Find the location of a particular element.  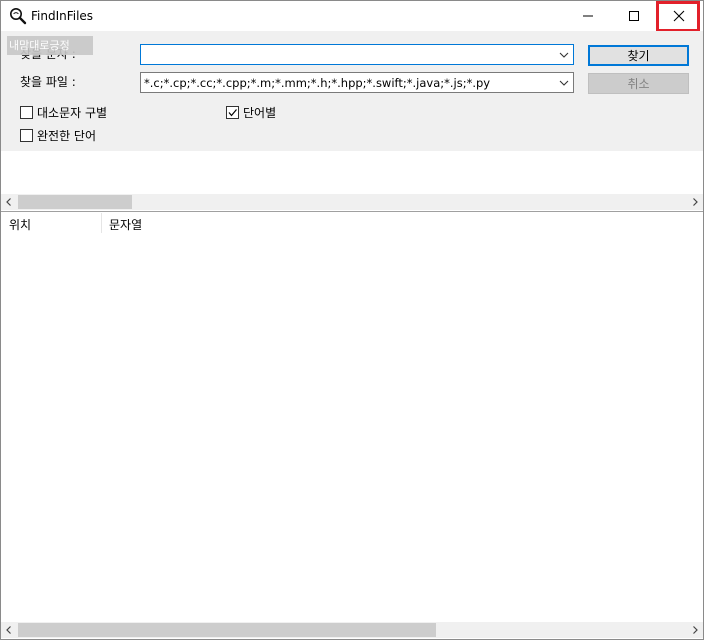

title-bar: FindInFiles is located at coordinates (352, 16).